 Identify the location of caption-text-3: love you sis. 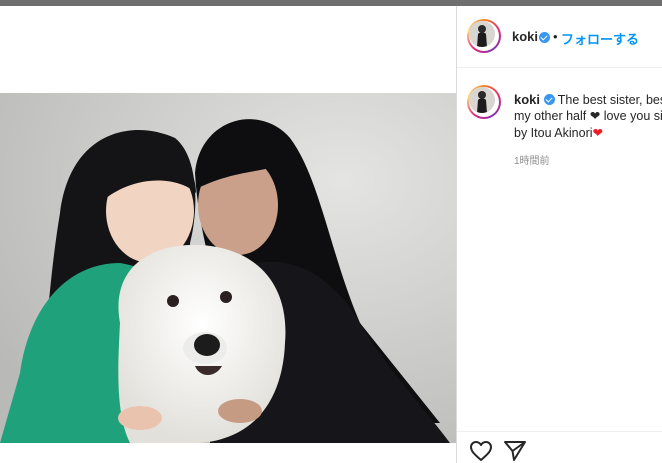
(632, 116).